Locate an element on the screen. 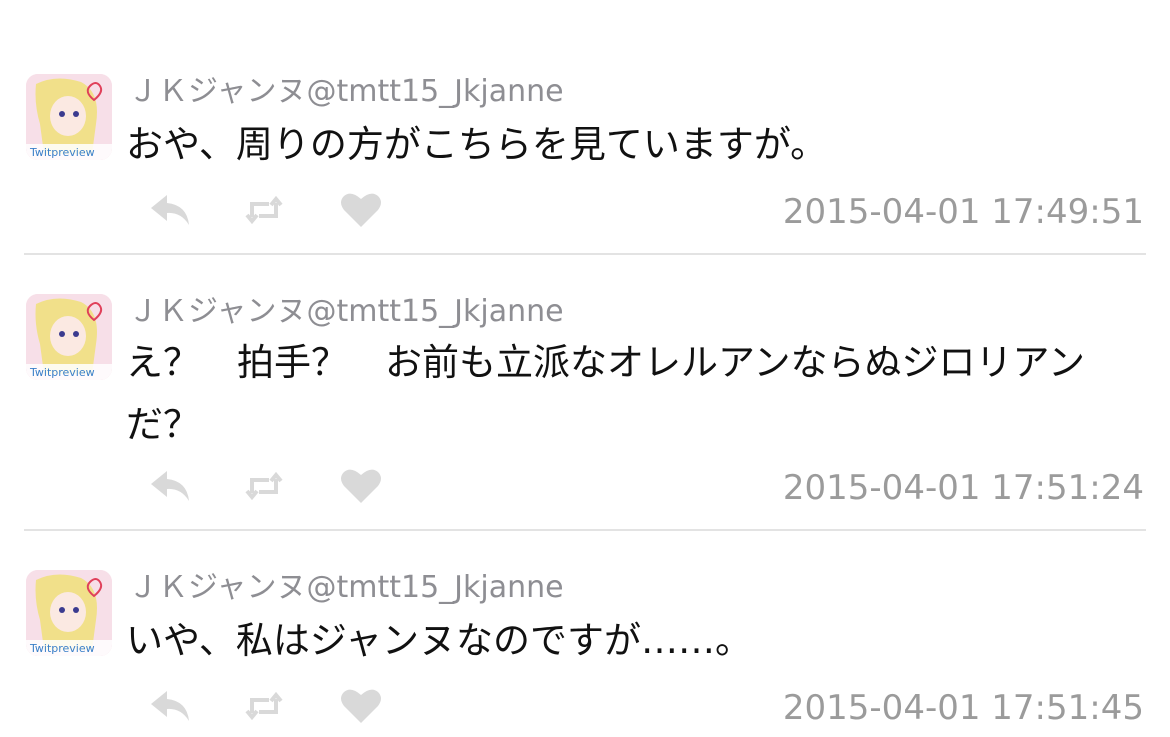 This screenshot has width=1170, height=737. tweet-text: おや、周りの方がこちらを見ていますが。 is located at coordinates (477, 144).